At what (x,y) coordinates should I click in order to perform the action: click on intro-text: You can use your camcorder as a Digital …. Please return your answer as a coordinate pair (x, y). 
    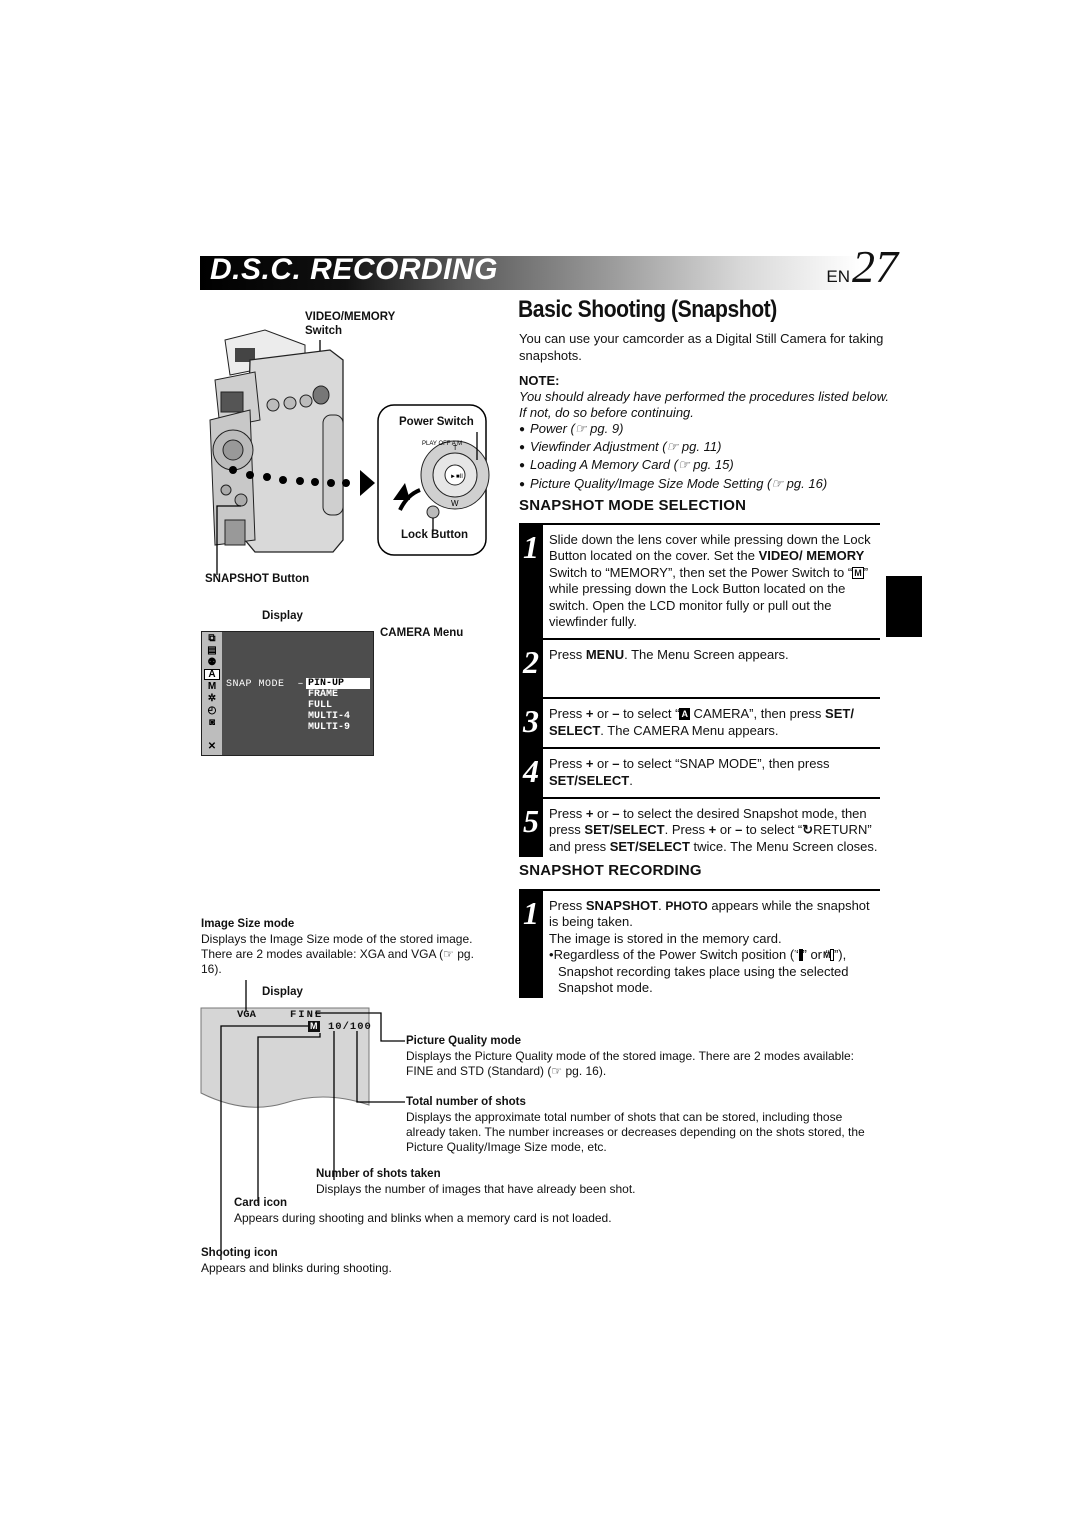
    Looking at the image, I should click on (701, 347).